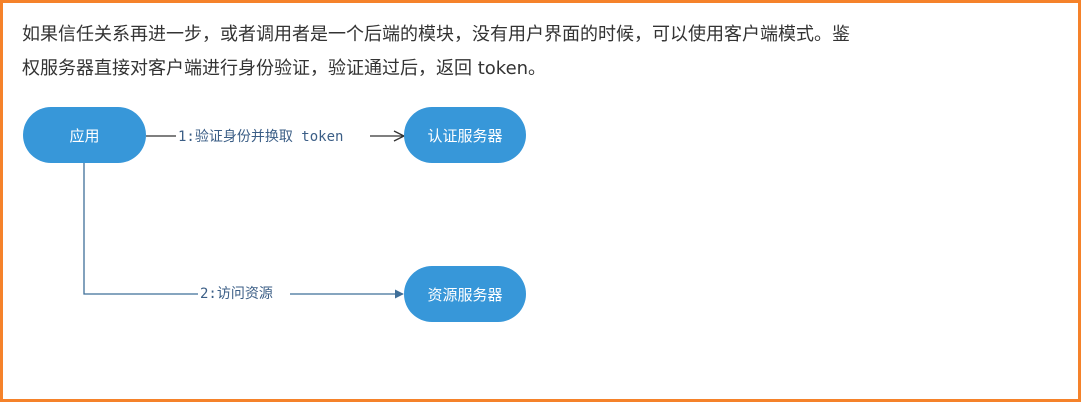 This screenshot has height=402, width=1081. Describe the element at coordinates (464, 136) in the screenshot. I see `node-auth-server-label: 认证服务器` at that location.